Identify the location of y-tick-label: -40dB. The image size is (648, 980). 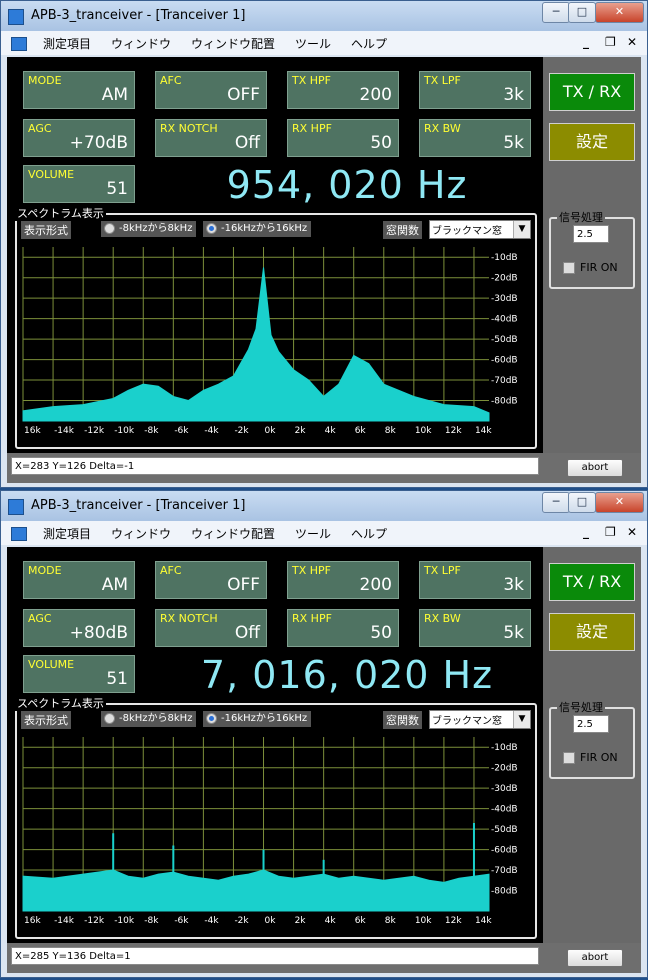
(504, 320).